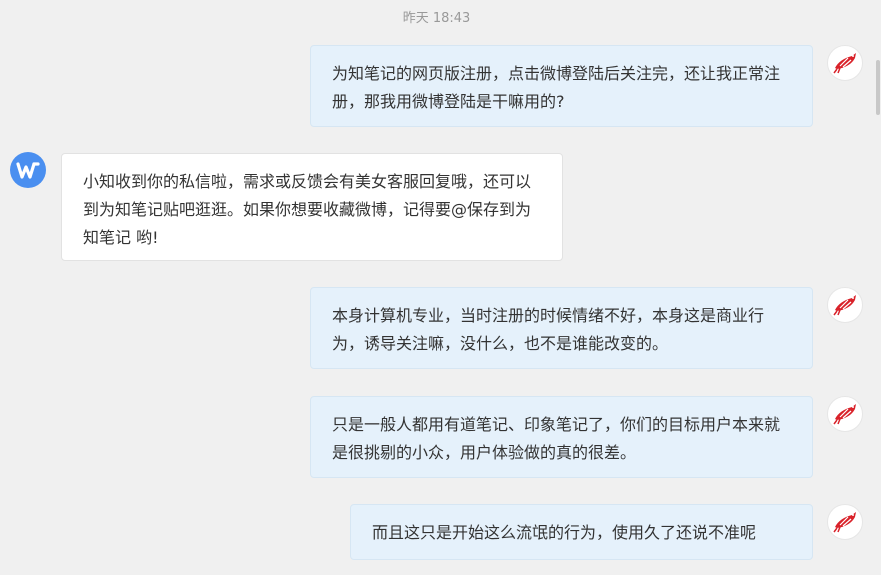 The height and width of the screenshot is (575, 881). What do you see at coordinates (878, 87) in the screenshot?
I see `scrollbar-thumb` at bounding box center [878, 87].